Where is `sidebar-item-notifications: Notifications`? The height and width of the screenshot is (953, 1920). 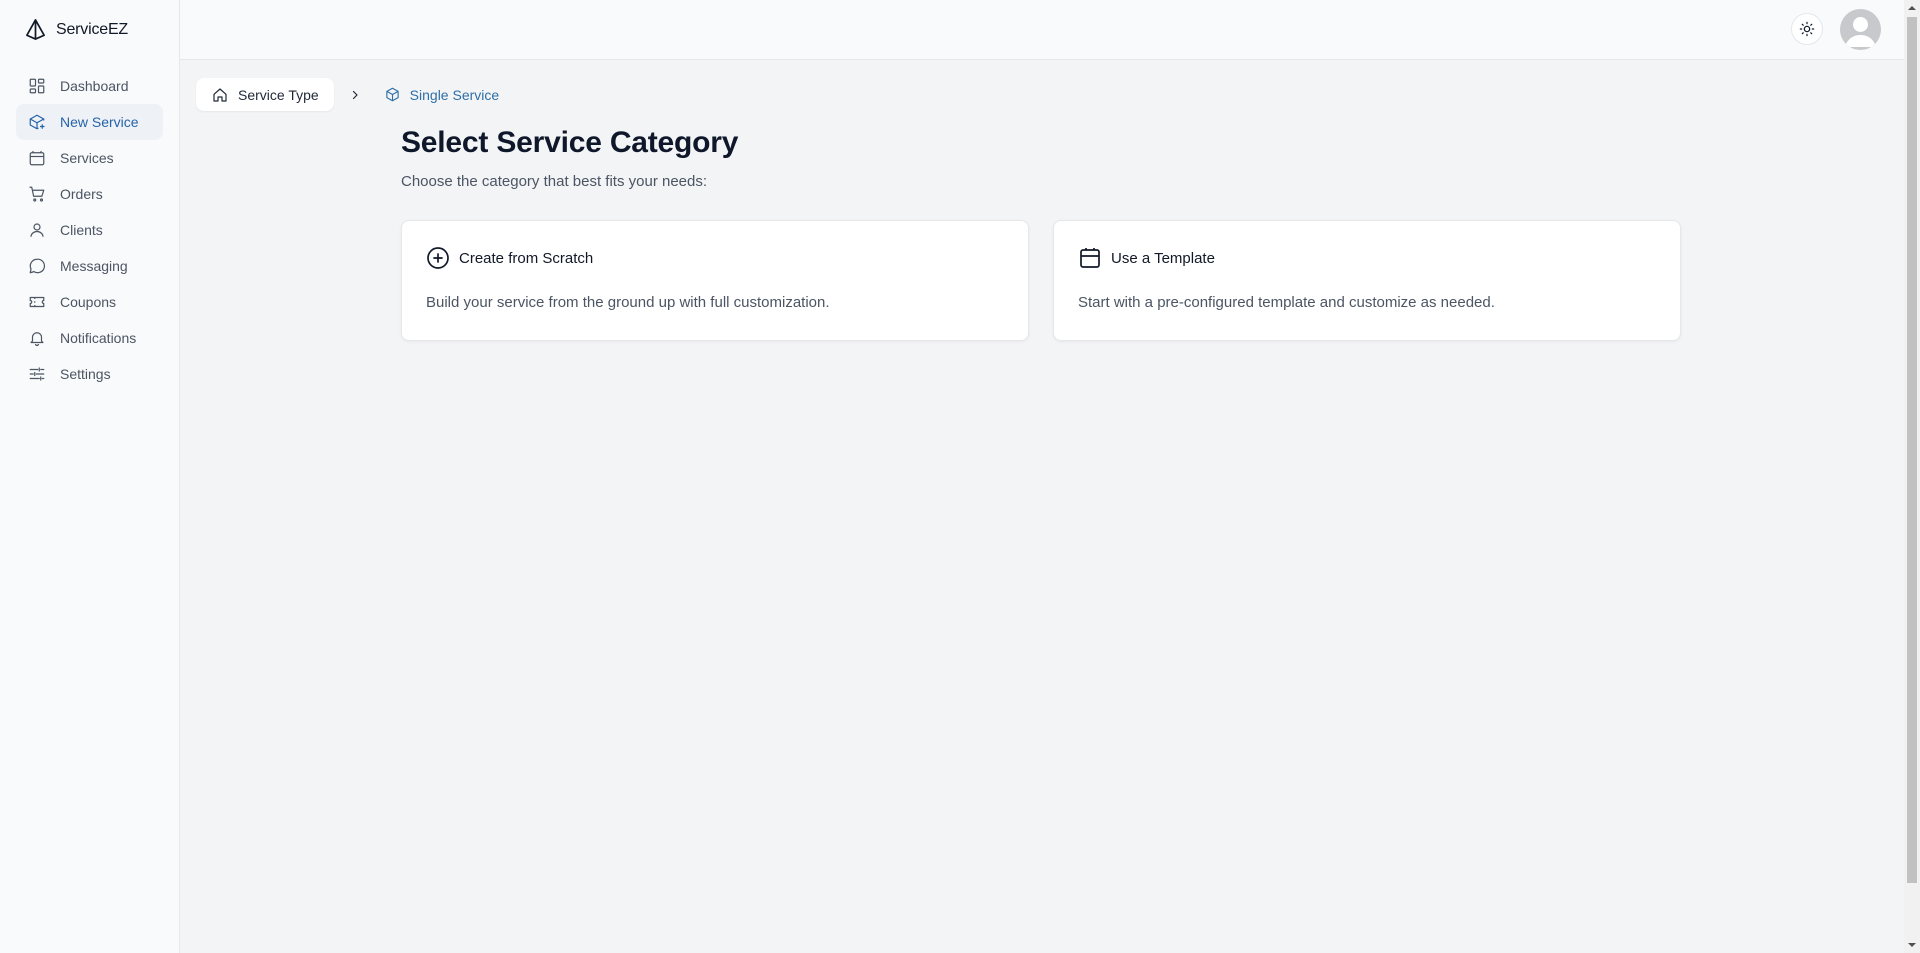 sidebar-item-notifications: Notifications is located at coordinates (89, 338).